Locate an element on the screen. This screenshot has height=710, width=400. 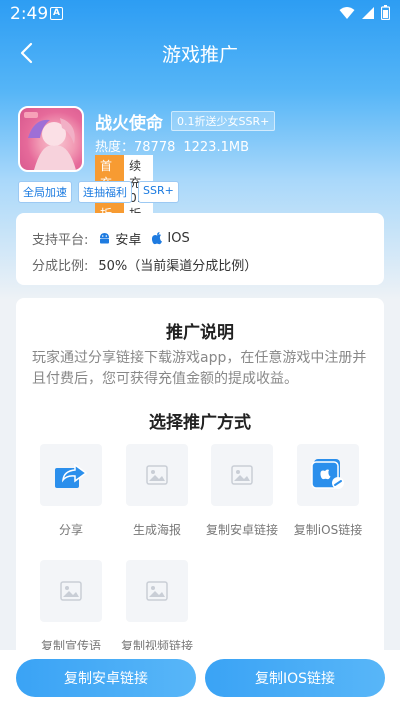
chip-global-speed: 全局加速 is located at coordinates (45, 192).